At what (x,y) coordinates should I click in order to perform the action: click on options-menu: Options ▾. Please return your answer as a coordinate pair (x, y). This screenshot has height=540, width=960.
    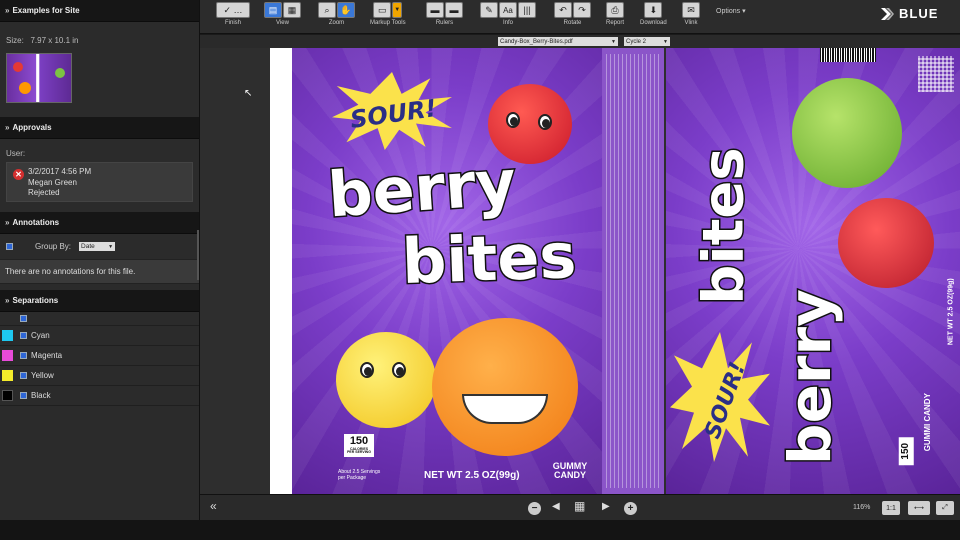
    Looking at the image, I should click on (731, 11).